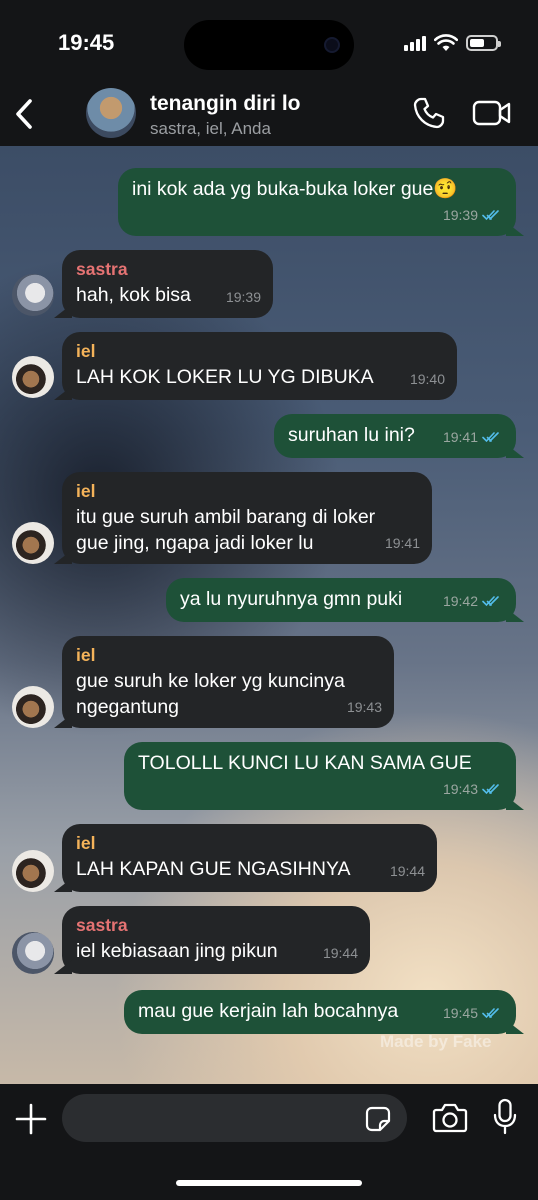 Image resolution: width=538 pixels, height=1200 pixels. What do you see at coordinates (213, 869) in the screenshot?
I see `message-text: LAH KAPAN GUE NGASIHNYA` at bounding box center [213, 869].